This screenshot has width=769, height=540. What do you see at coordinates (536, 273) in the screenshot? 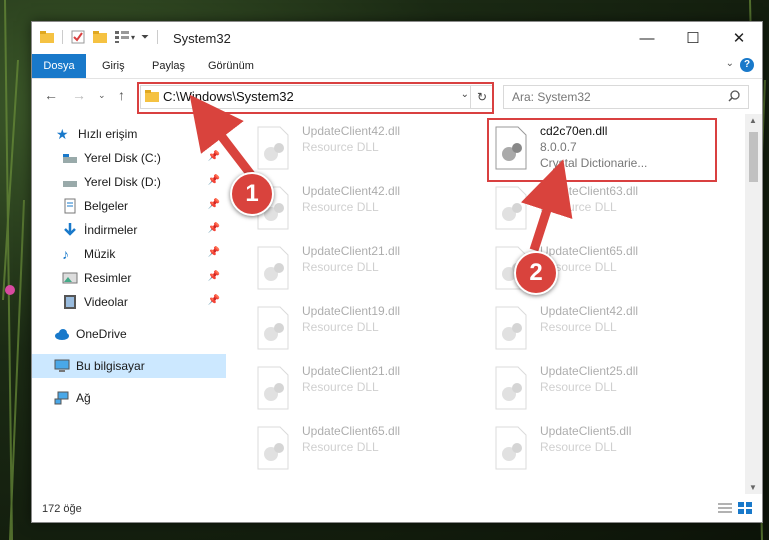
I see `step-badge-2: 2` at bounding box center [536, 273].